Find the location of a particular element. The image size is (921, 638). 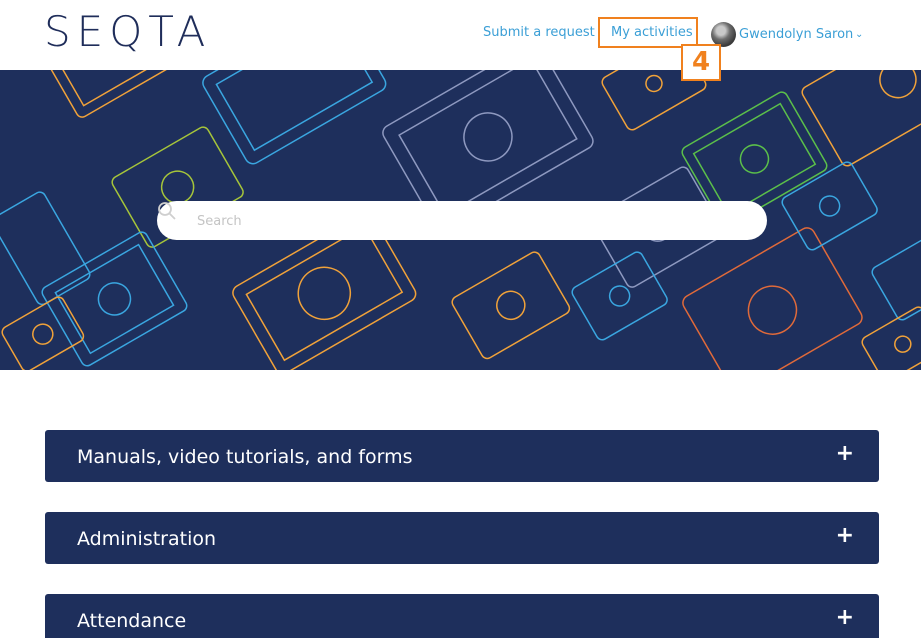

search-bar is located at coordinates (462, 220).